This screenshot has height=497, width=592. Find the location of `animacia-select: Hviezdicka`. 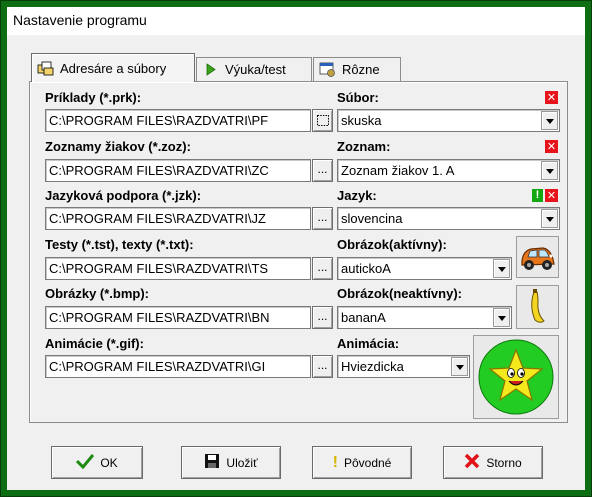

animacia-select: Hviezdicka is located at coordinates (403, 366).